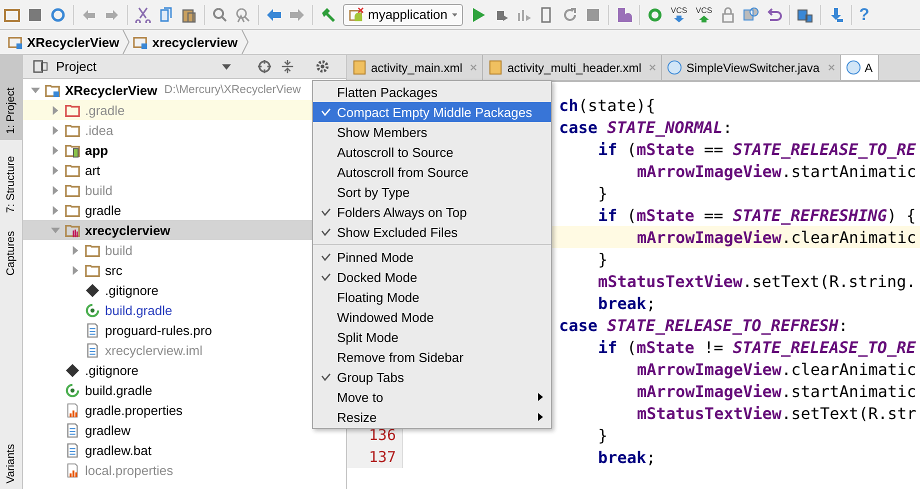 This screenshot has width=920, height=489. Describe the element at coordinates (167, 450) in the screenshot. I see `tree-item: gradlew.bat` at that location.